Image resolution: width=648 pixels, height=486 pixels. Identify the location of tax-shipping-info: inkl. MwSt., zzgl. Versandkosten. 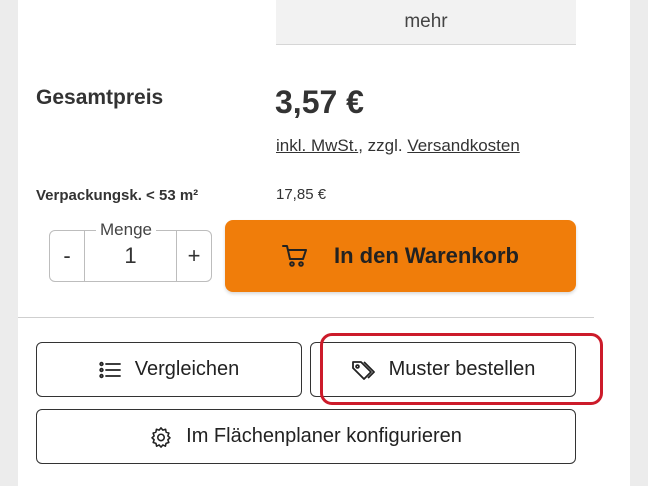
(398, 146).